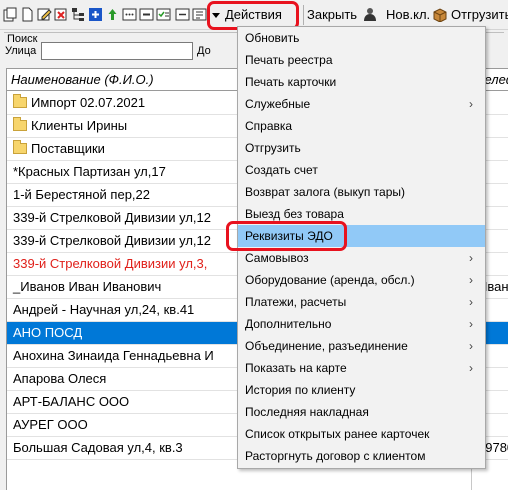 This screenshot has width=508, height=490. I want to click on menu-item-label: Дополнительно, so click(288, 324).